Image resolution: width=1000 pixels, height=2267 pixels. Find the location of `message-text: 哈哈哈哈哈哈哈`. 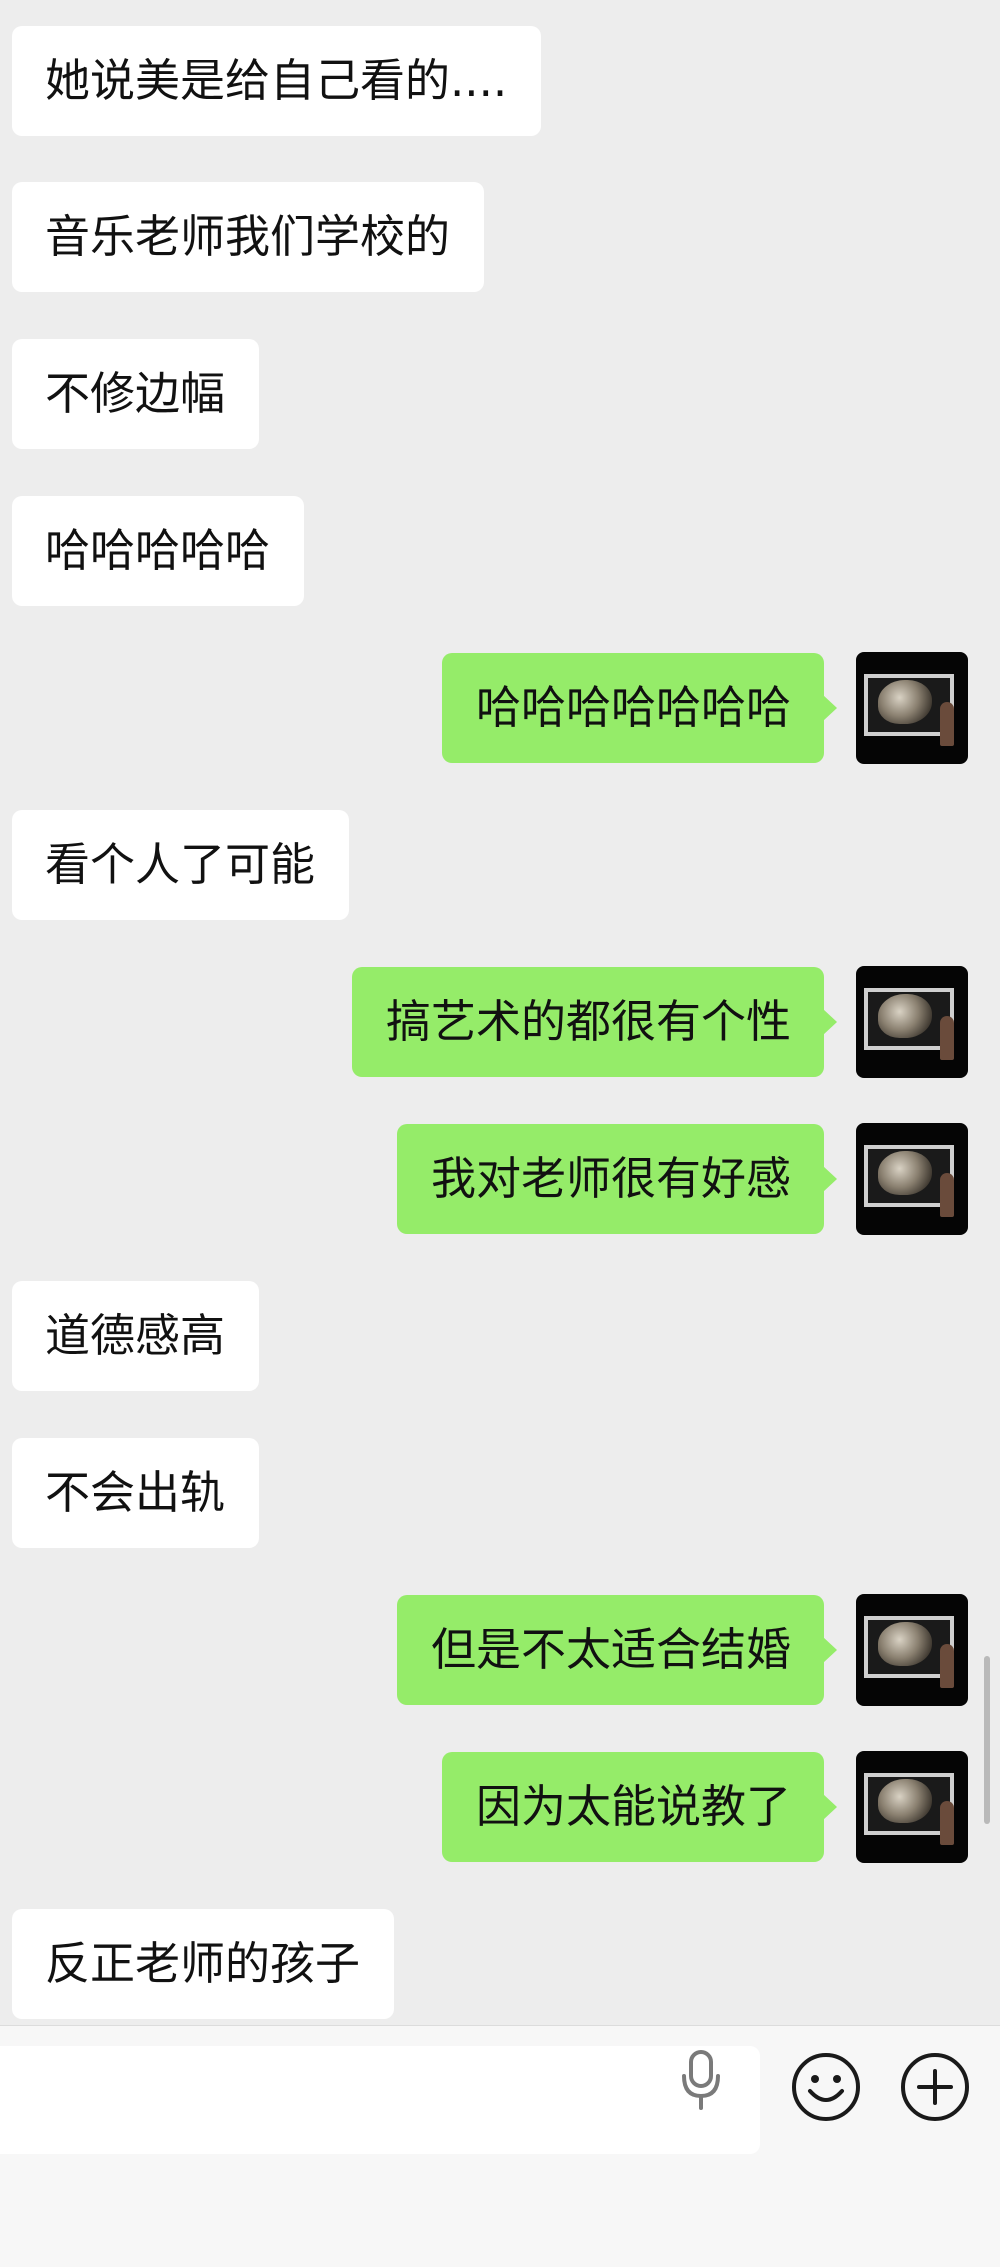

message-text: 哈哈哈哈哈哈哈 is located at coordinates (633, 707).